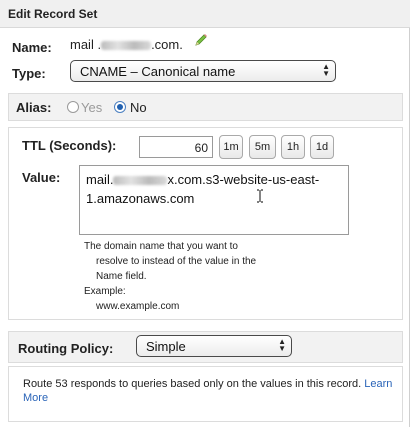  I want to click on ttl-1m-button: 1m, so click(231, 147).